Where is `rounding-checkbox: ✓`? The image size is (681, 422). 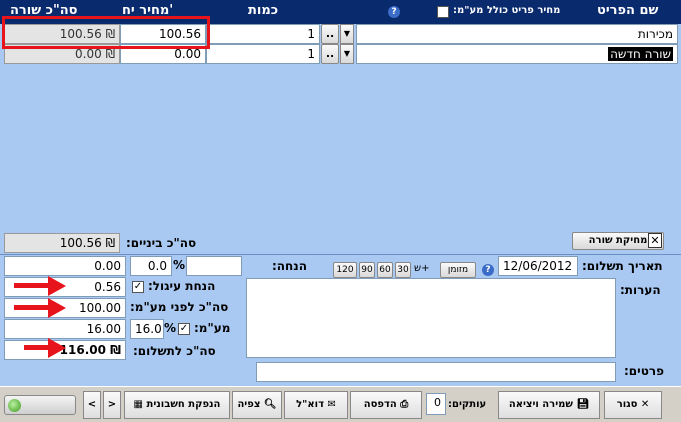
rounding-checkbox: ✓ is located at coordinates (138, 287).